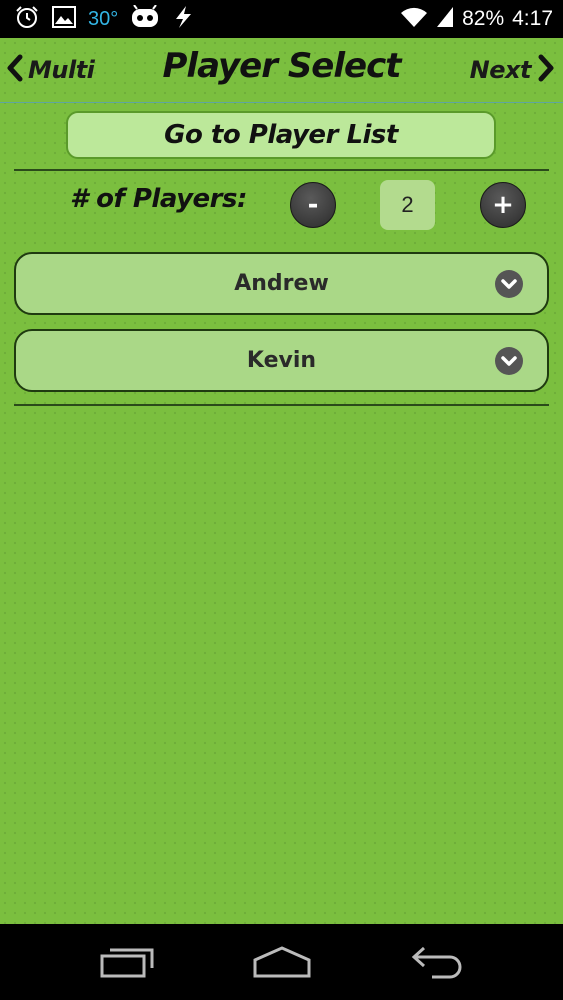 Image resolution: width=563 pixels, height=1000 pixels. I want to click on temperature-text: 30°, so click(103, 18).